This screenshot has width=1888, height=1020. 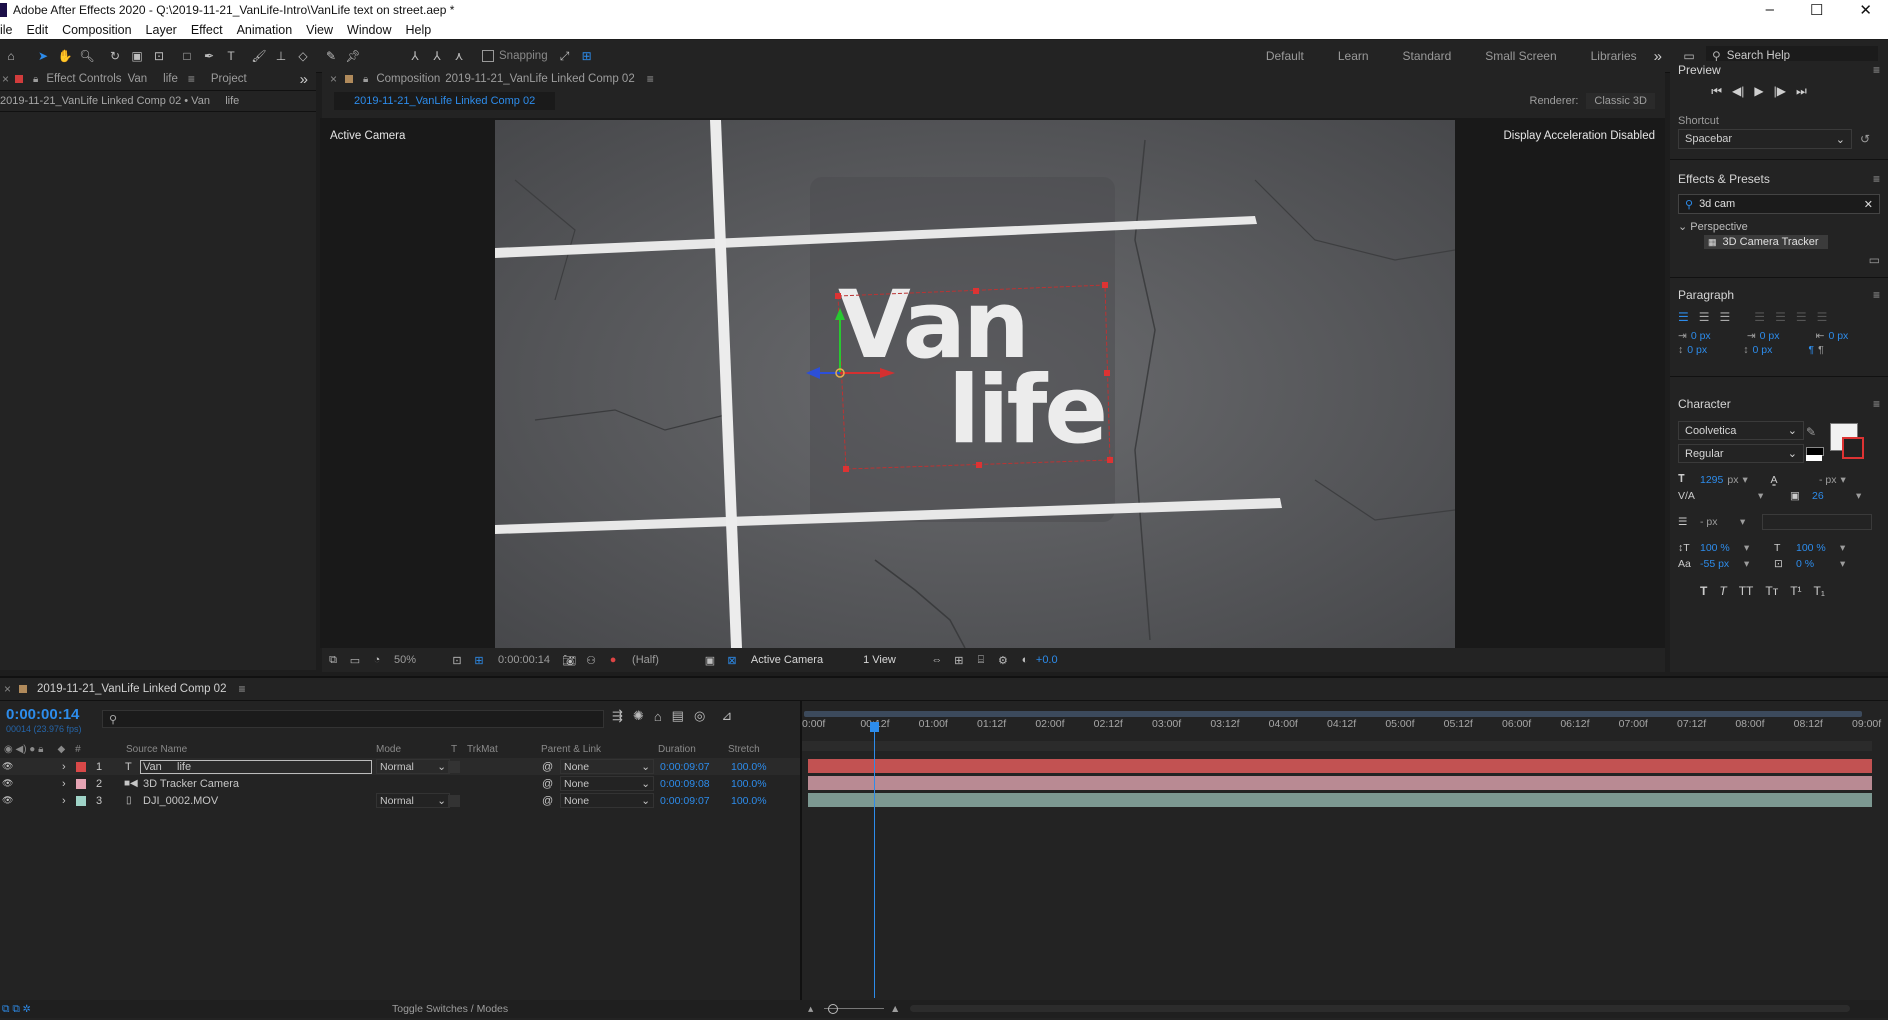 I want to click on menu-view: View, so click(x=319, y=30).